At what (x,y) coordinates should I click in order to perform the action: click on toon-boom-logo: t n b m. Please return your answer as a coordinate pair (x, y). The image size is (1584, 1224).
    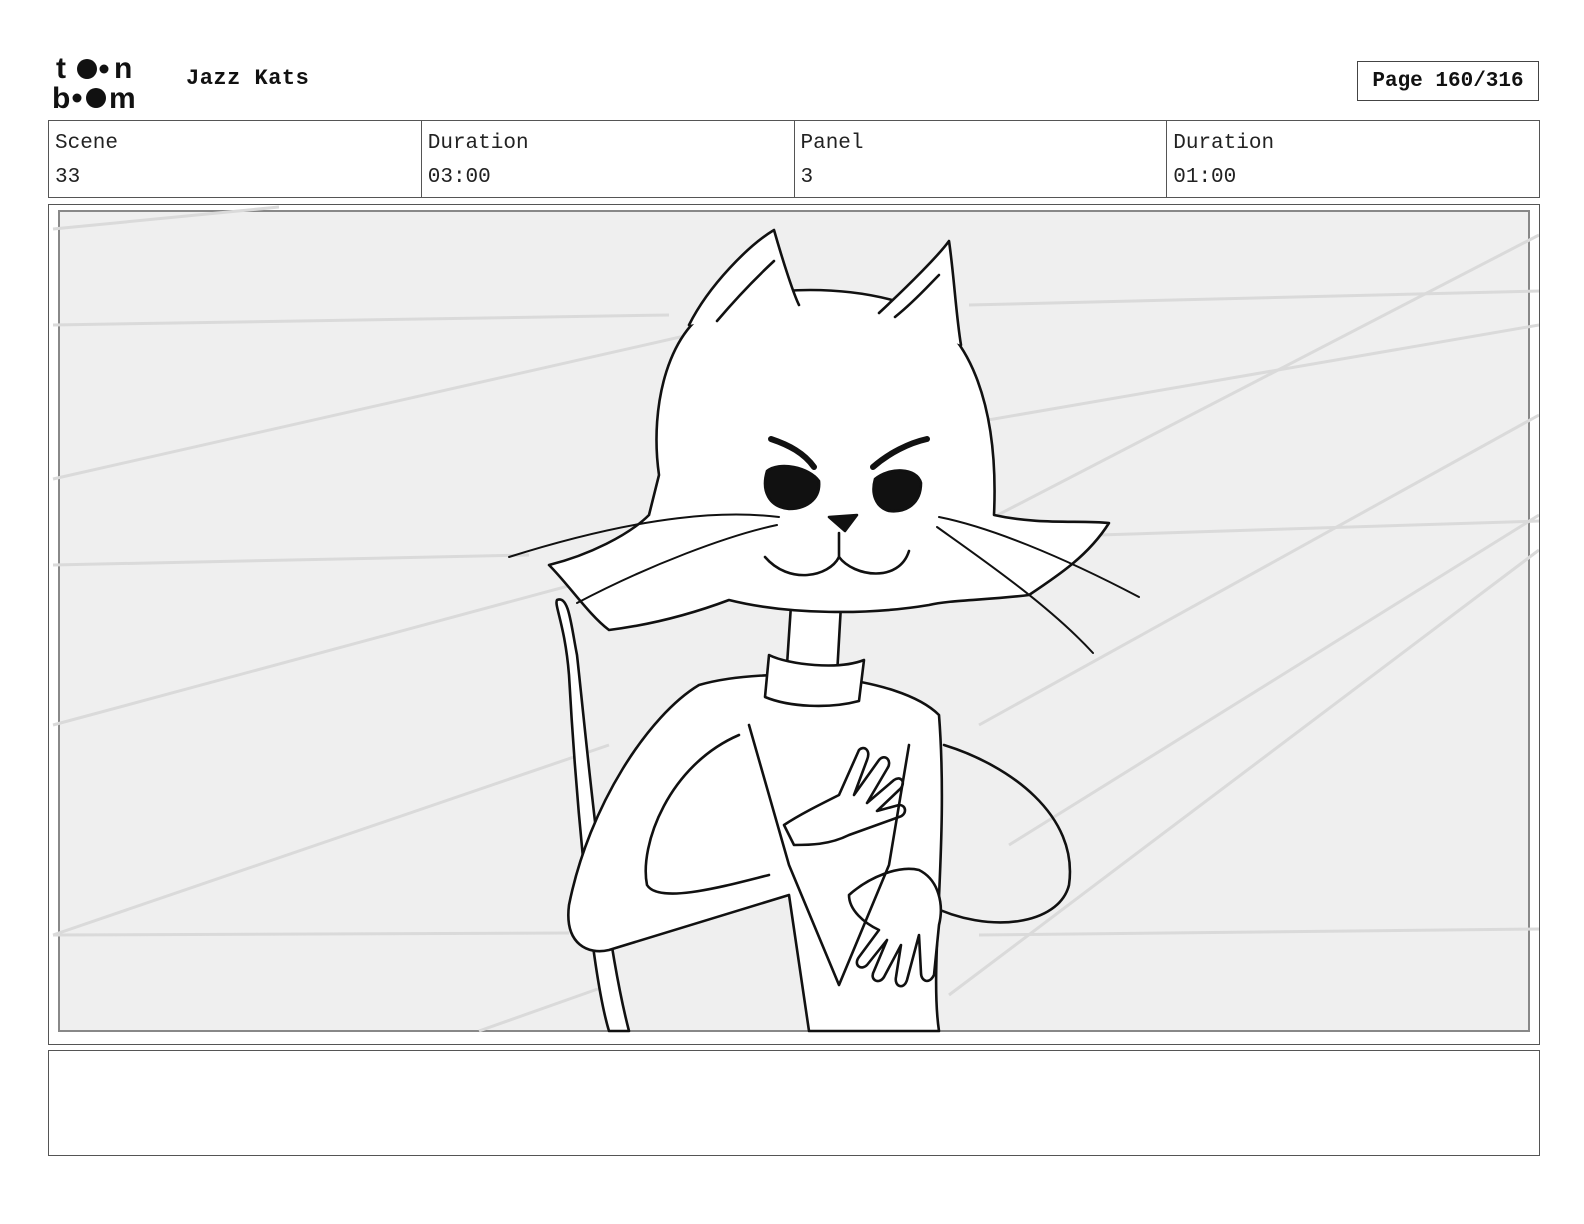
    Looking at the image, I should click on (94, 81).